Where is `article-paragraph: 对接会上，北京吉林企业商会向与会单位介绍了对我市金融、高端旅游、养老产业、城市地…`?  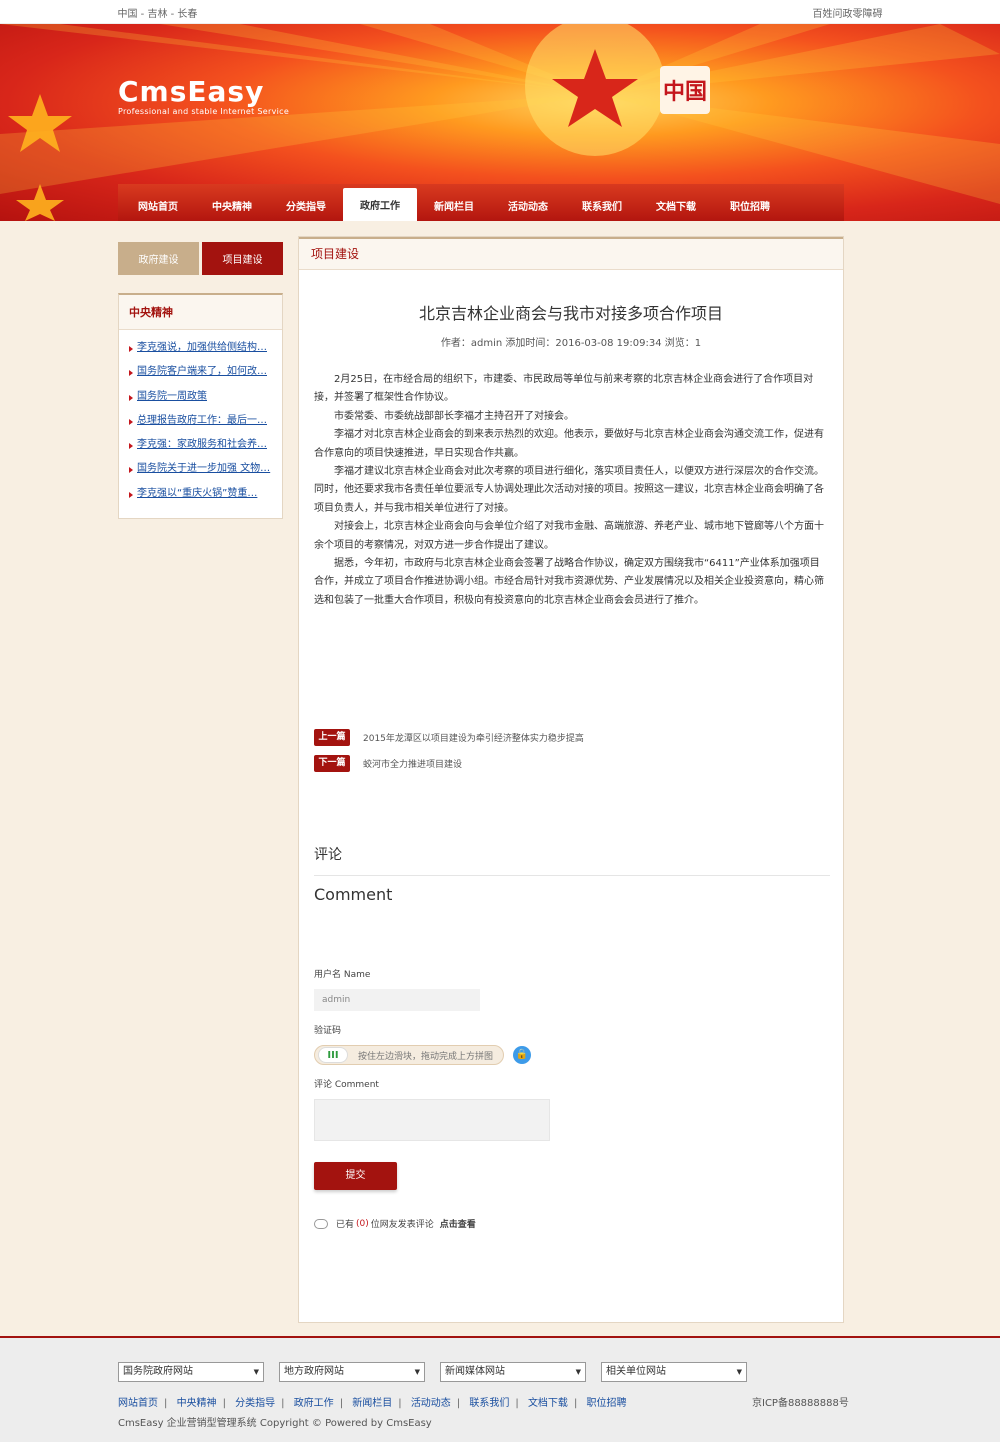
article-paragraph: 对接会上，北京吉林企业商会向与会单位介绍了对我市金融、高端旅游、养老产业、城市地… is located at coordinates (569, 536).